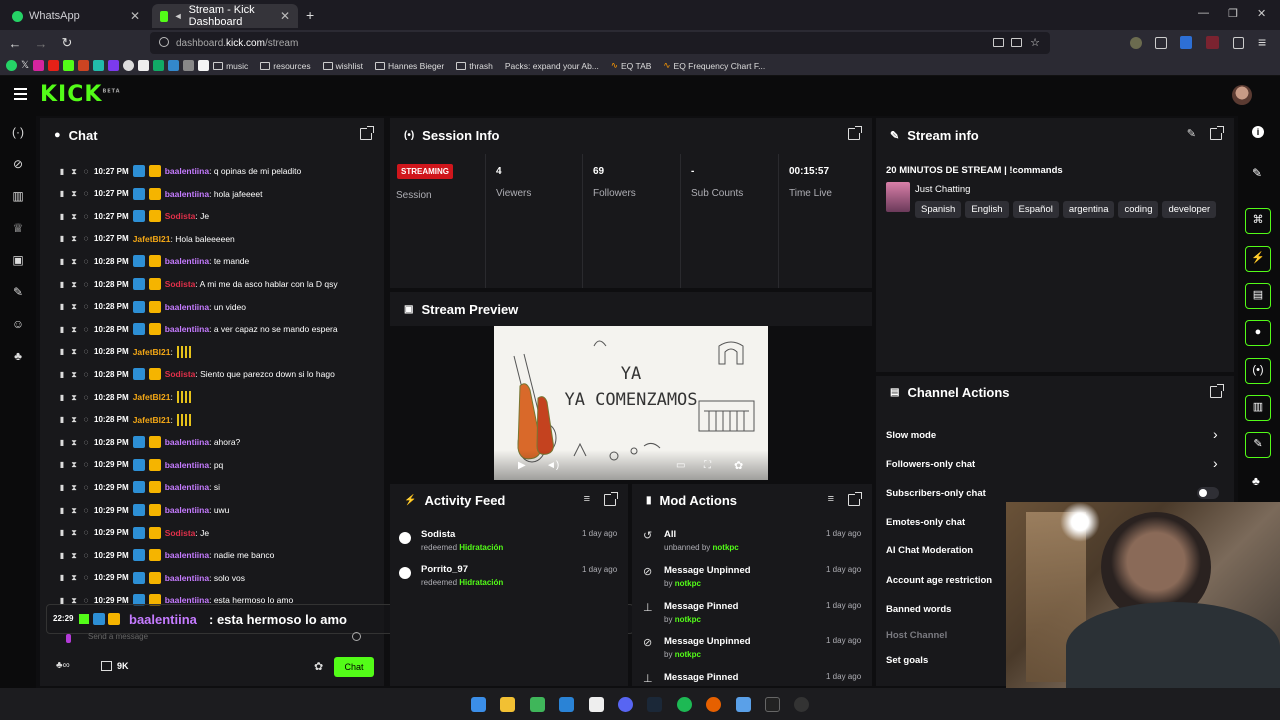 This screenshot has width=1280, height=720. What do you see at coordinates (1258, 296) in the screenshot?
I see `rail-page-button: ▤` at bounding box center [1258, 296].